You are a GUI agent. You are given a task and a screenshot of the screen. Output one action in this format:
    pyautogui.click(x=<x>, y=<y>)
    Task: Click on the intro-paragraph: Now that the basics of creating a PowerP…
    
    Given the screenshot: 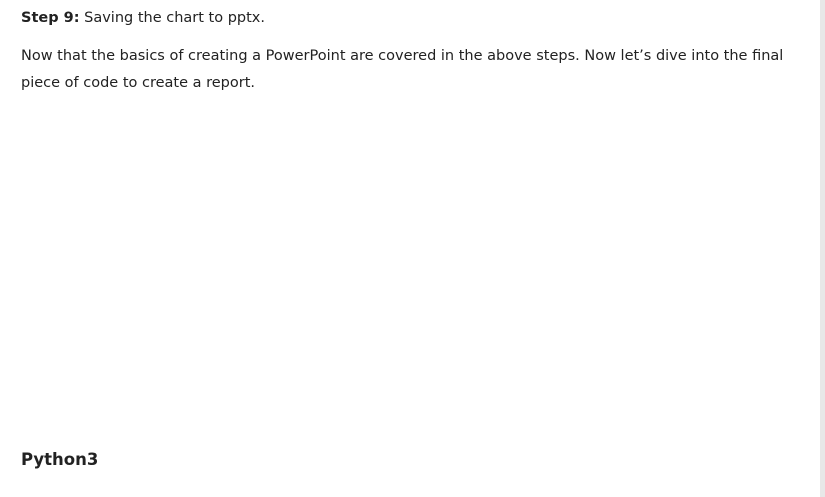 What is the action you would take?
    pyautogui.click(x=402, y=69)
    